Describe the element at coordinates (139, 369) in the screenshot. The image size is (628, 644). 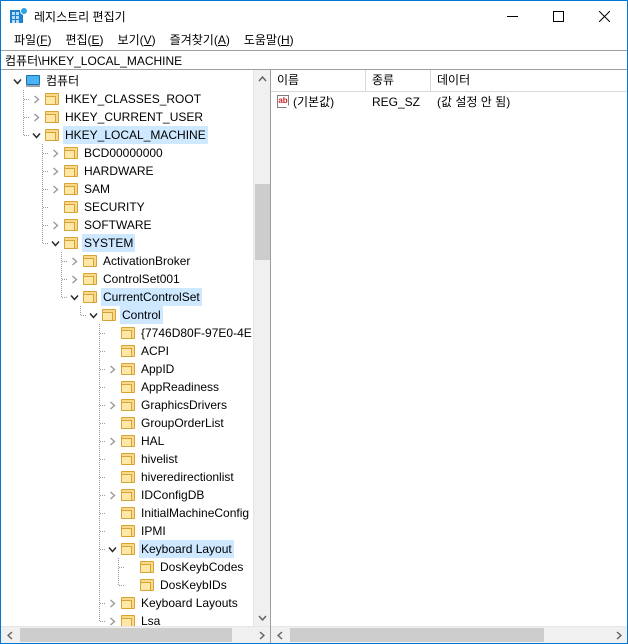
I see `tree-node: AppID` at that location.